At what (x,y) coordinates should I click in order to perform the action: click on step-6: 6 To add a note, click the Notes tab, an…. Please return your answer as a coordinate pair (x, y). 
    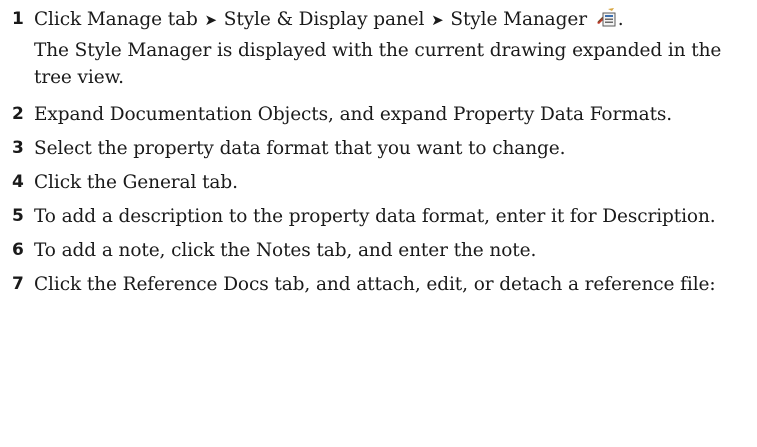
    Looking at the image, I should click on (382, 250).